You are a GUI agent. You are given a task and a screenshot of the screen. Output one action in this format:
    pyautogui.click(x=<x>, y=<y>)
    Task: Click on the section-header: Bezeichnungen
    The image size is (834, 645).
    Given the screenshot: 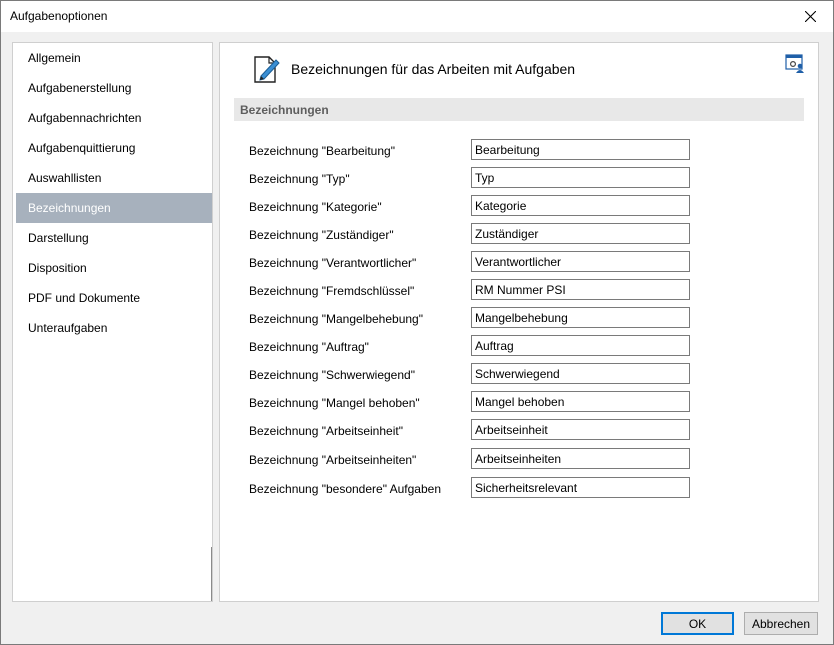 What is the action you would take?
    pyautogui.click(x=519, y=109)
    